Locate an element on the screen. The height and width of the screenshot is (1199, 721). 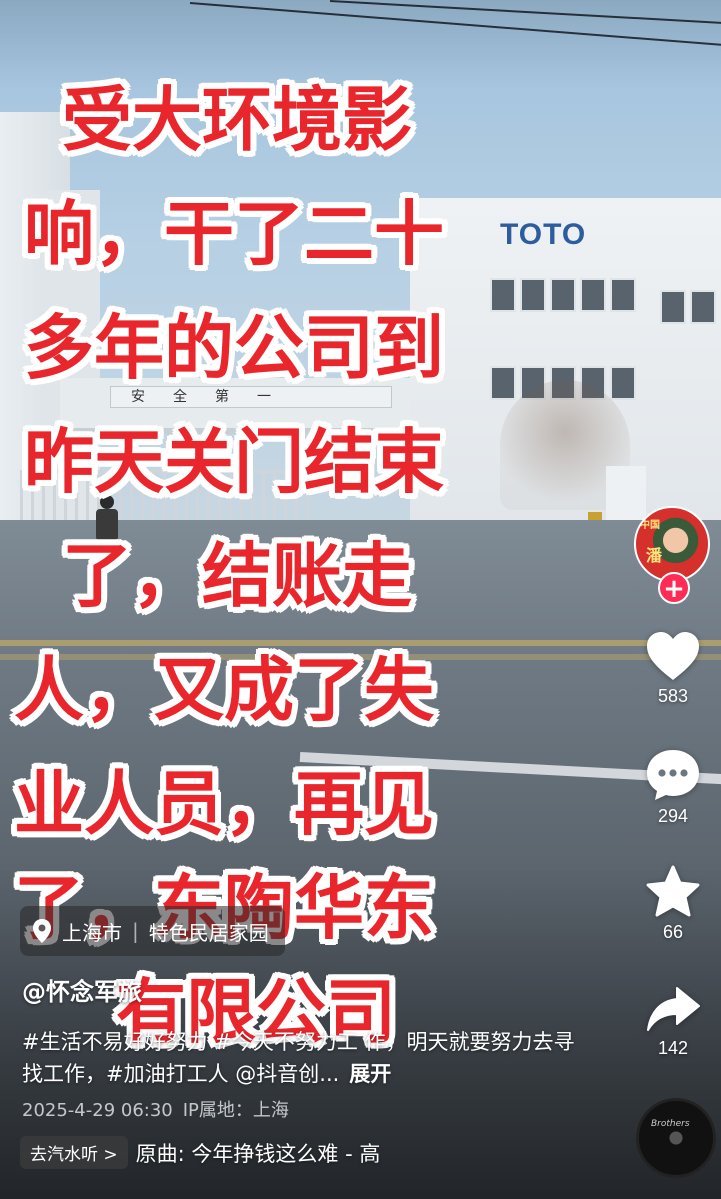
post-date: 2025-4-29 06:30 is located at coordinates (97, 1110).